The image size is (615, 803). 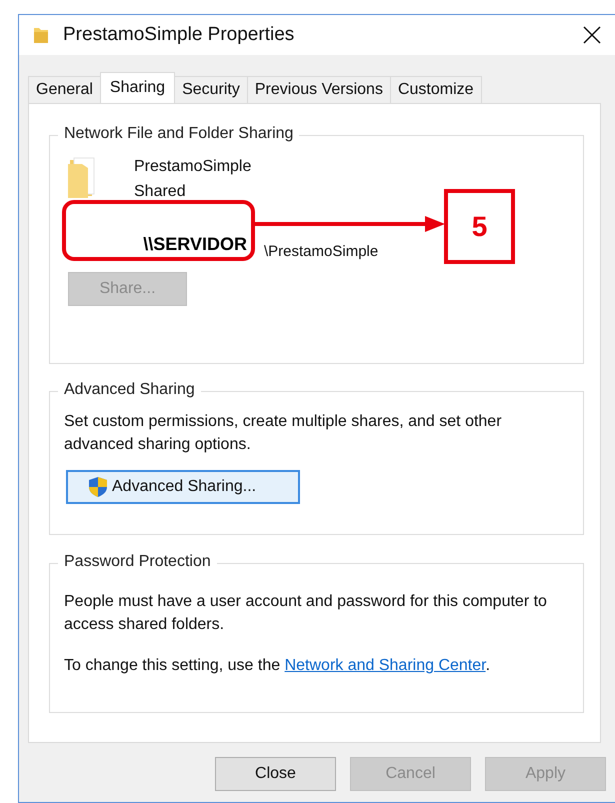 I want to click on callout-number: 5, so click(x=479, y=226).